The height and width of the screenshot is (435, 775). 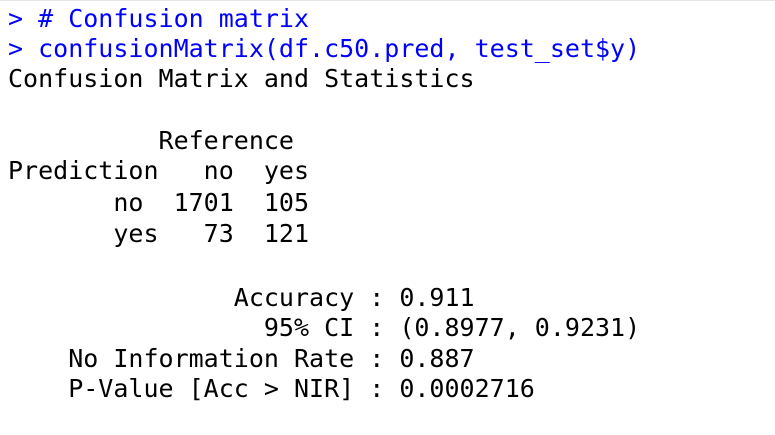 I want to click on stat-accuracy: Accuracy : 0.911, so click(x=241, y=297).